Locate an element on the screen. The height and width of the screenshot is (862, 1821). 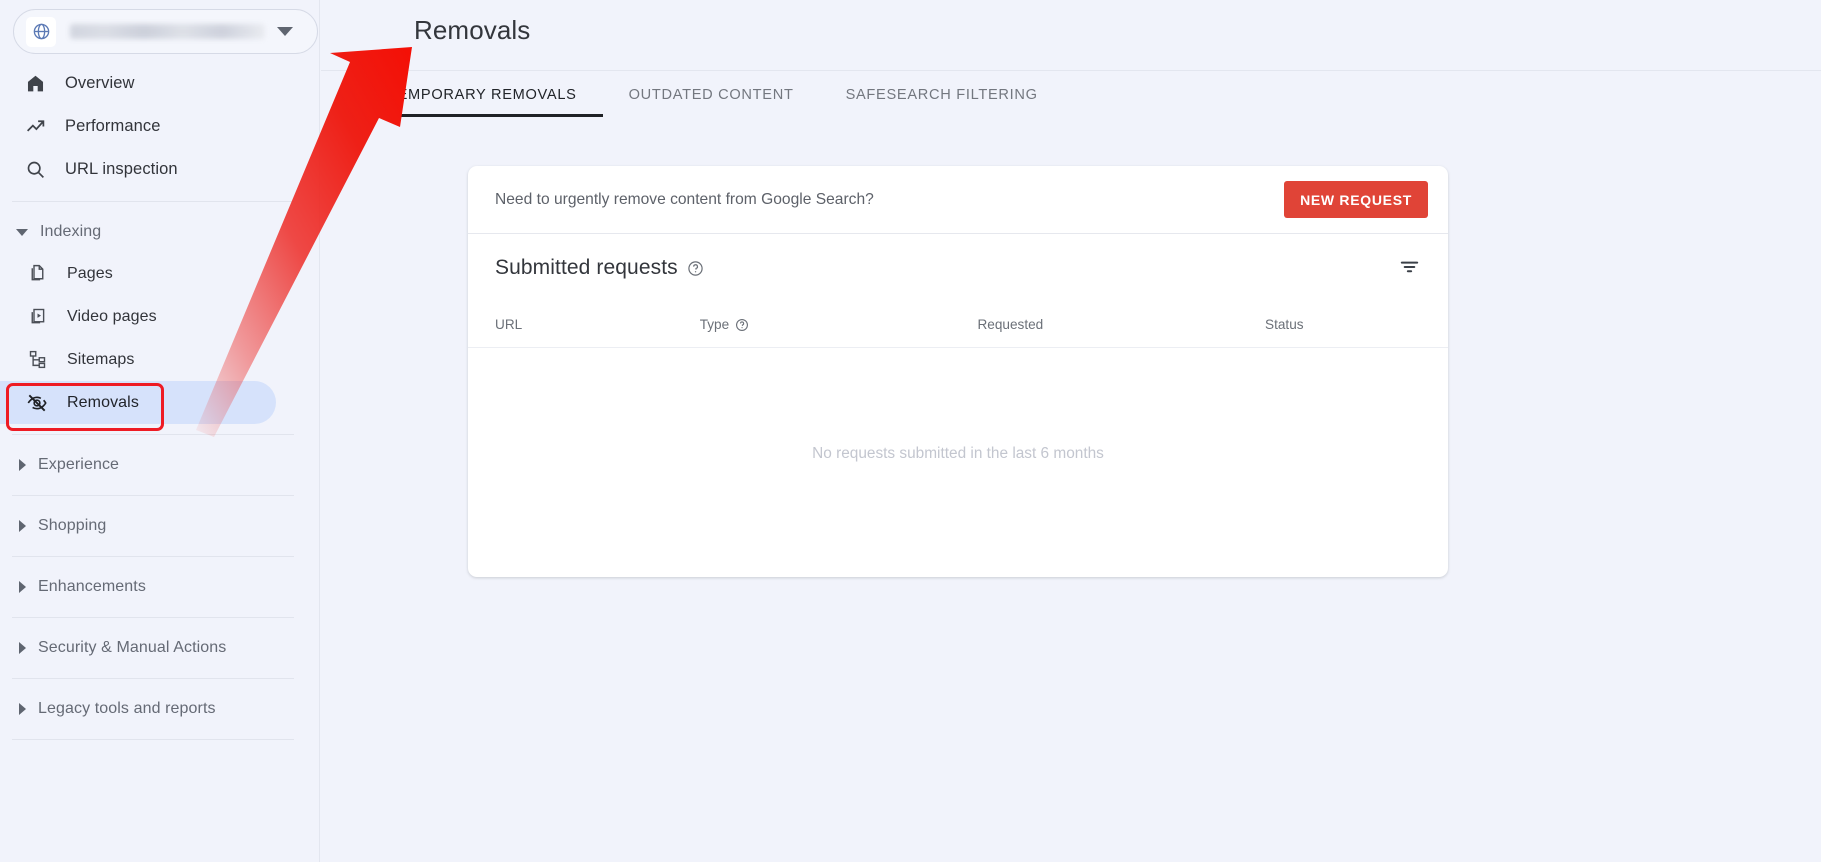
requests-table-header: URL Type Requested Status is located at coordinates (958, 325).